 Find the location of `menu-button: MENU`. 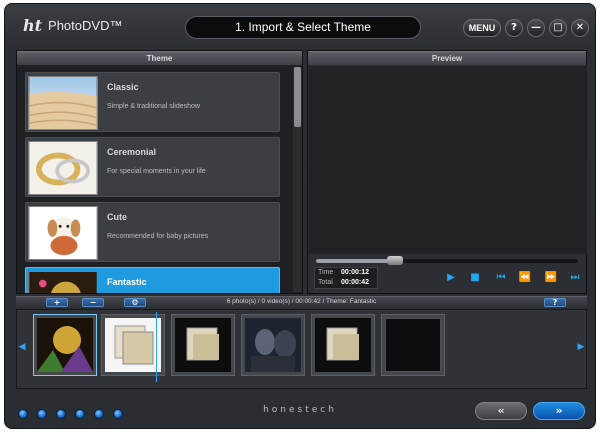

menu-button: MENU is located at coordinates (482, 28).